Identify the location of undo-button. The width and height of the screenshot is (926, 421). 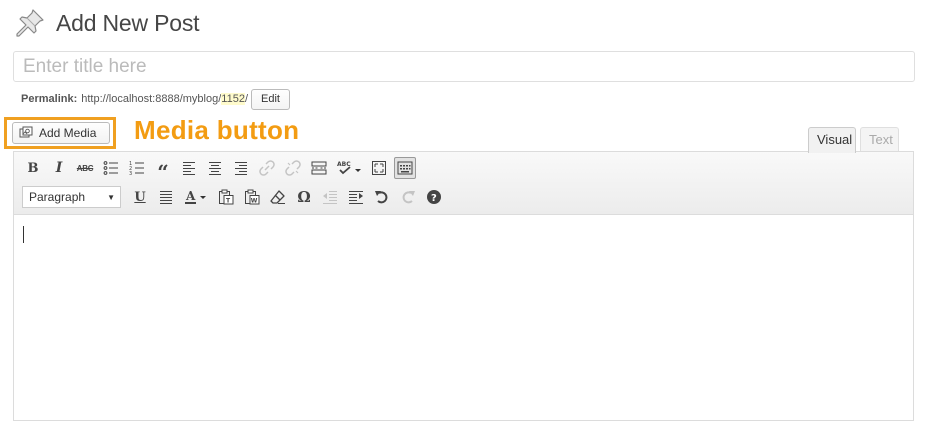
(382, 197).